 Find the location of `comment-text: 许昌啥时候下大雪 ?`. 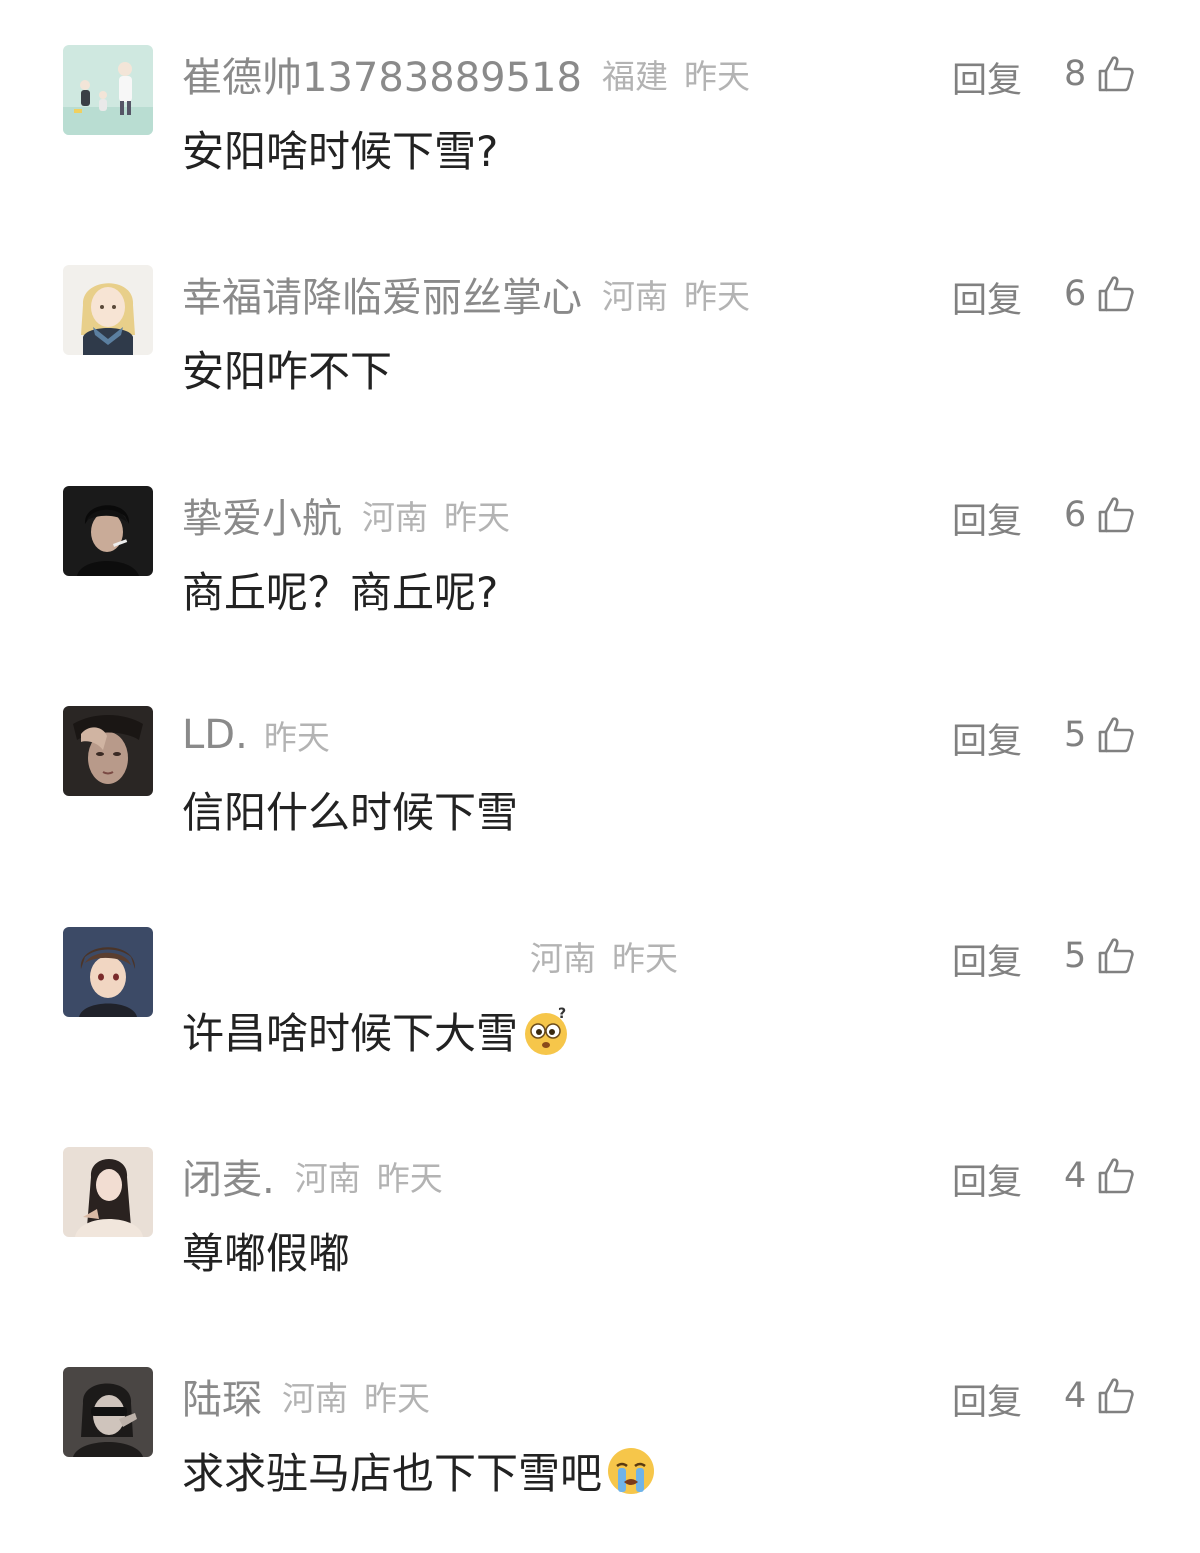

comment-text: 许昌啥时候下大雪 ? is located at coordinates (378, 1030).